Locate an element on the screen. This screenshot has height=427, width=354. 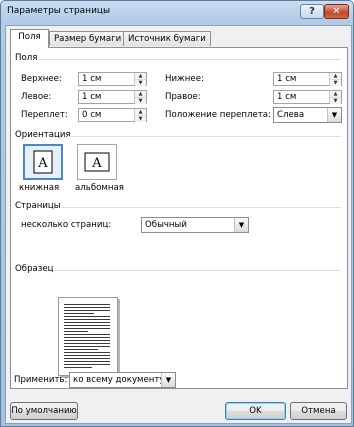
cancel-button: Отмена is located at coordinates (318, 411).